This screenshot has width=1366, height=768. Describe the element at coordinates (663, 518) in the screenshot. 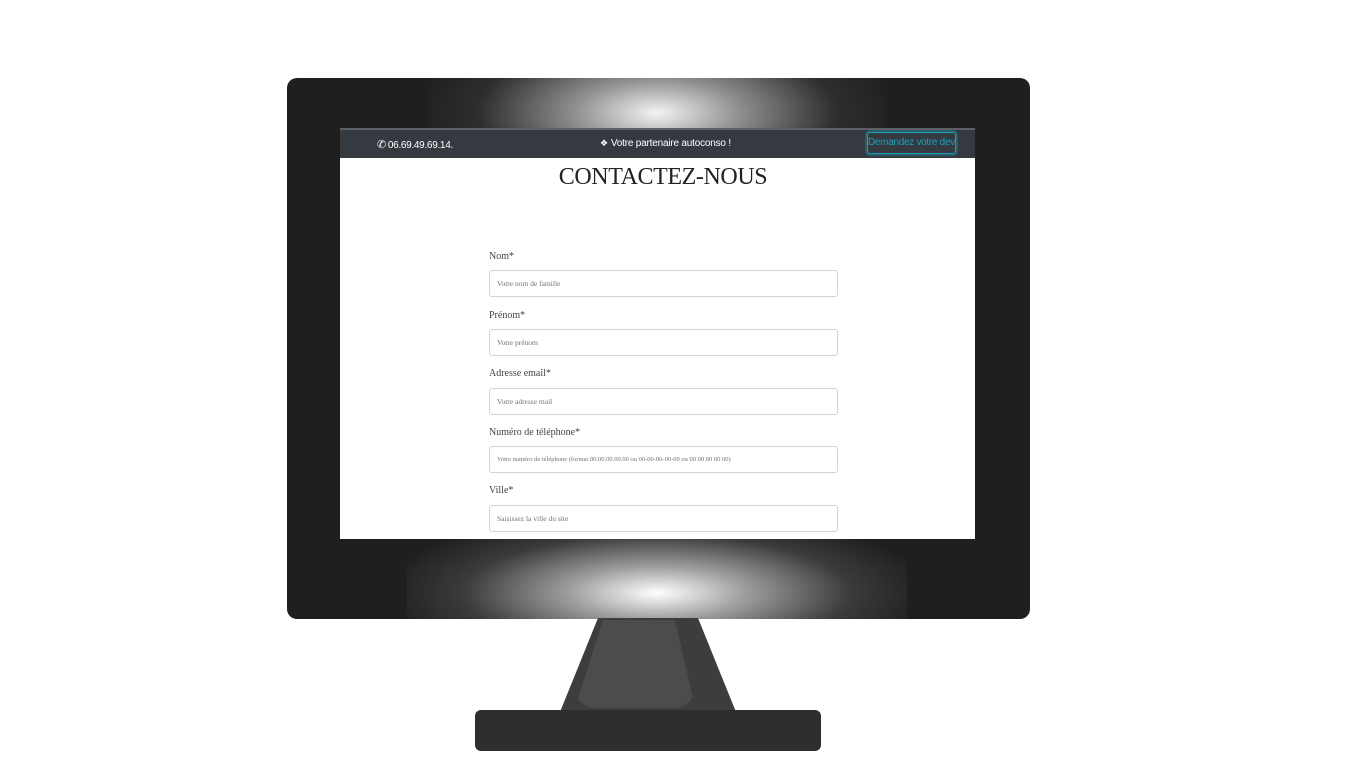

I see `ville-input` at that location.